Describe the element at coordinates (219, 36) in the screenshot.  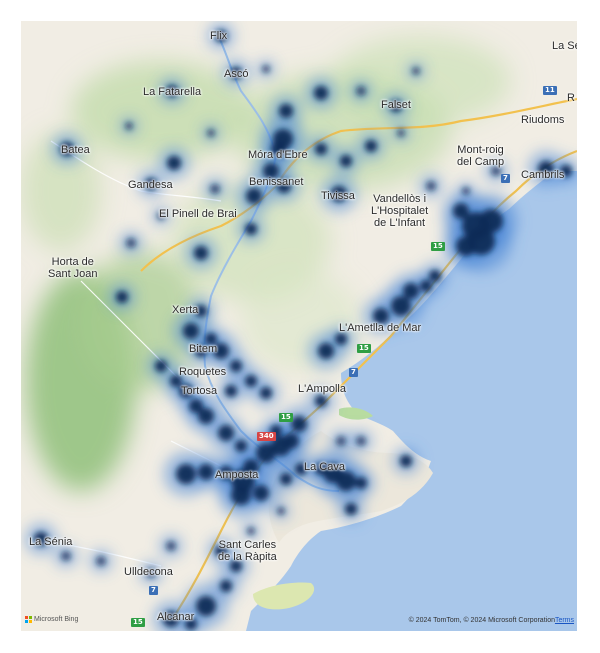
I see `place-label-flix: Flix` at that location.